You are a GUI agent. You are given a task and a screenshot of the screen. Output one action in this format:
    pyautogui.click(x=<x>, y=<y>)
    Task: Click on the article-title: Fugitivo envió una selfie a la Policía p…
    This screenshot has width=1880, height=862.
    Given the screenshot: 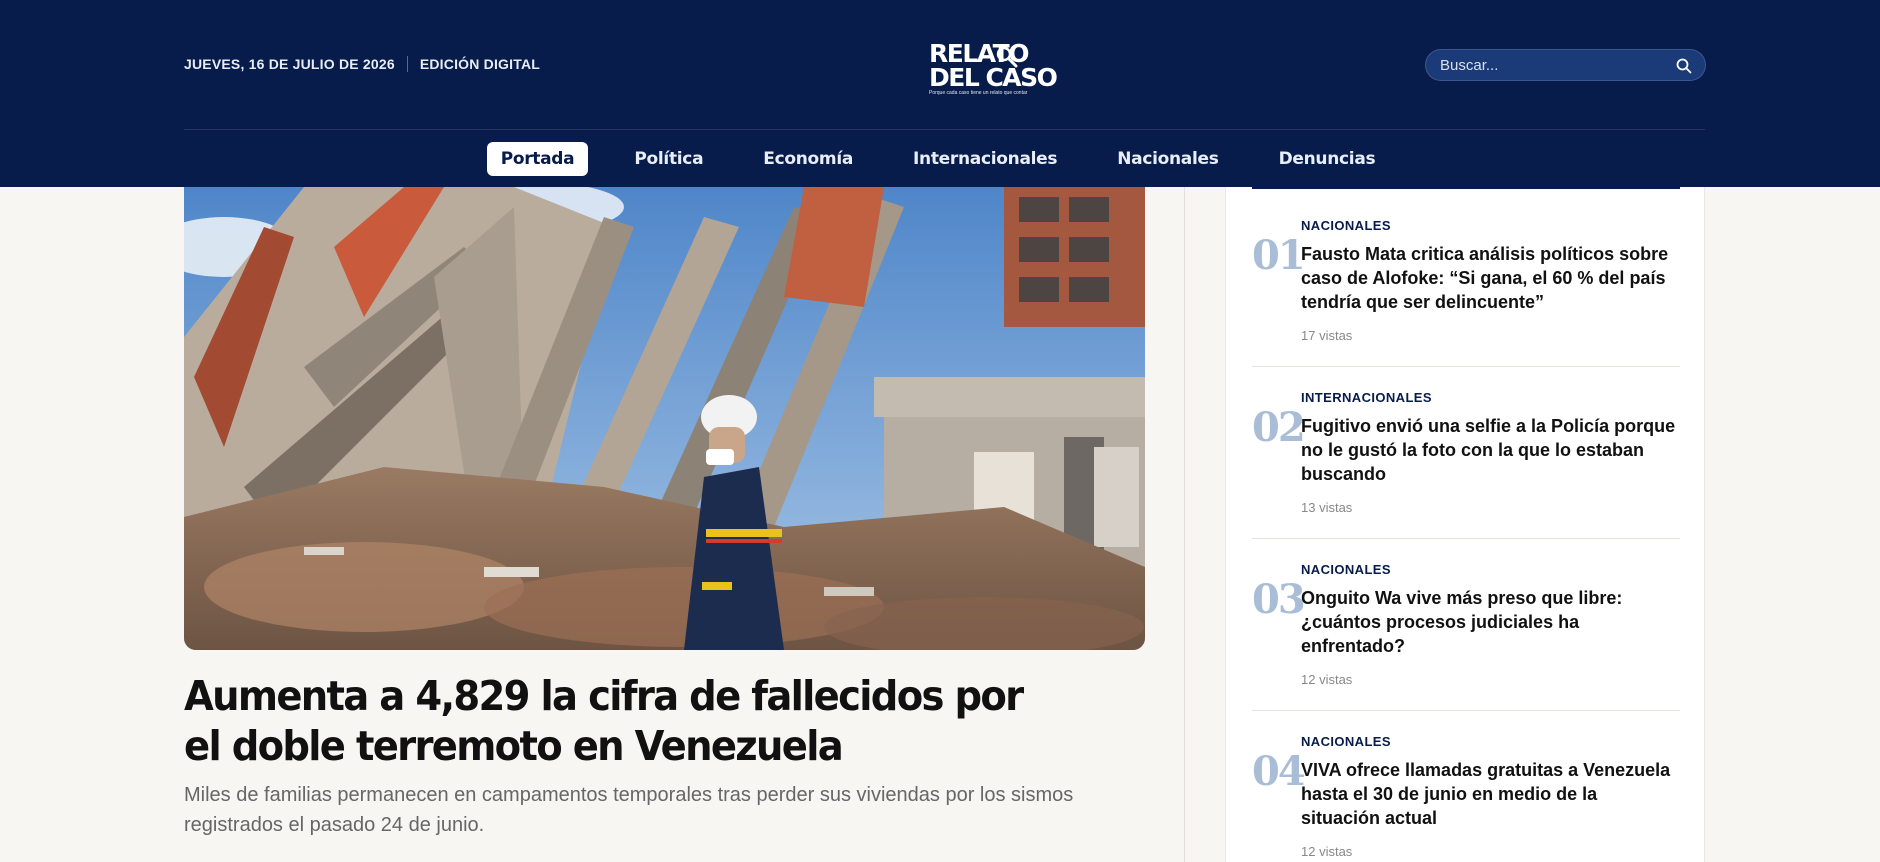 What is the action you would take?
    pyautogui.click(x=1491, y=450)
    